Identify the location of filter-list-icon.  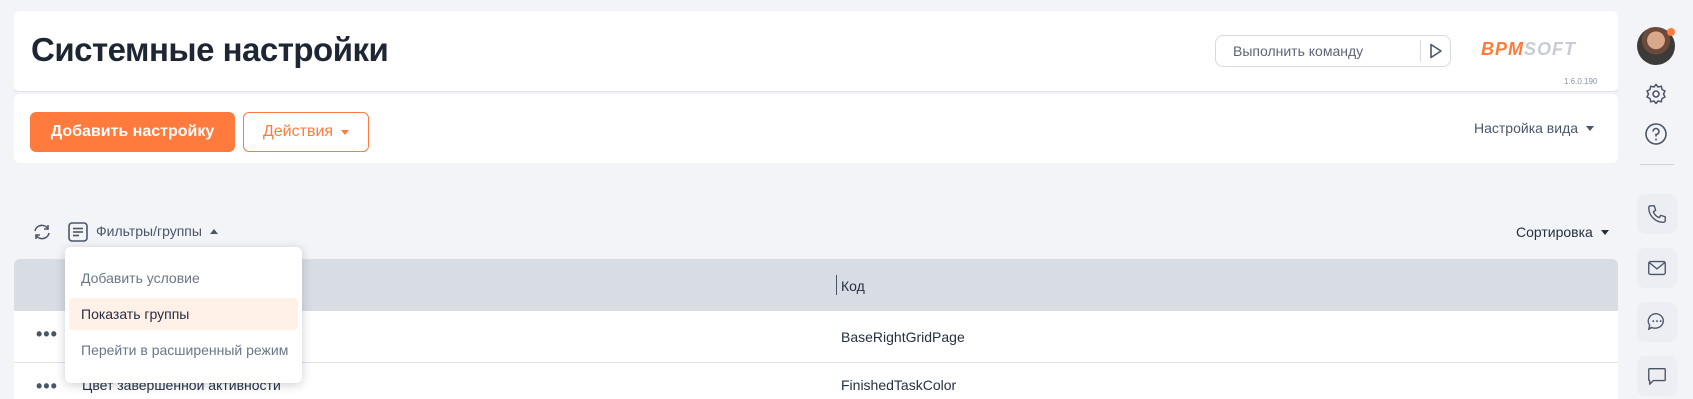
(78, 232).